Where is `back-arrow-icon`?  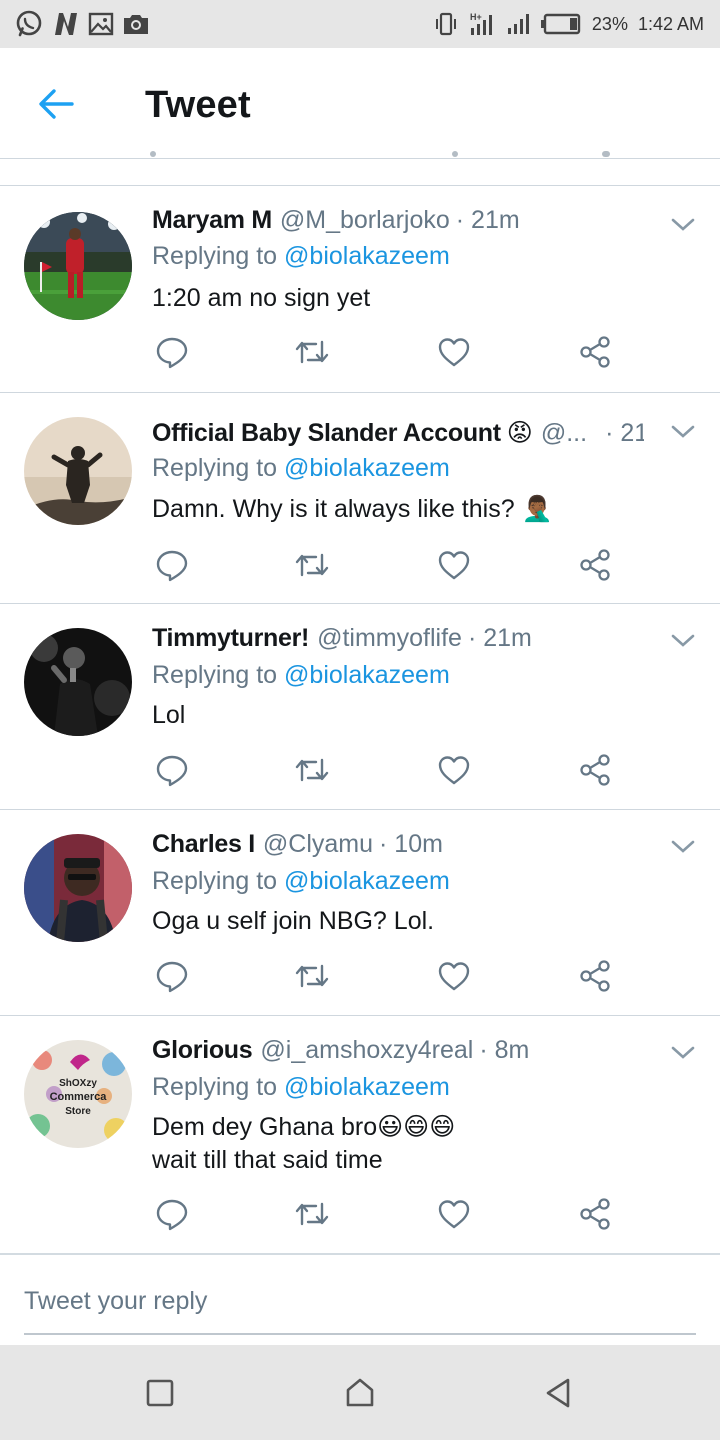 back-arrow-icon is located at coordinates (56, 104).